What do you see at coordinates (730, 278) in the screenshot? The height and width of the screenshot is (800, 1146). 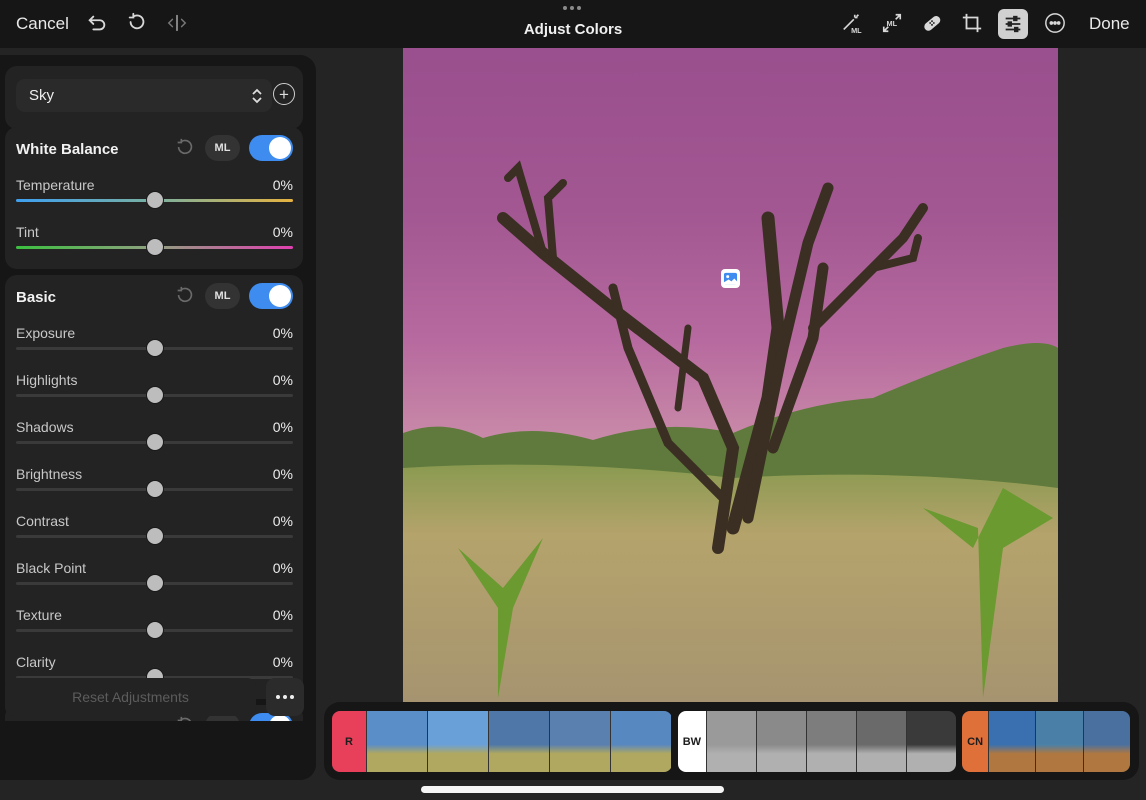 I see `mask-pin-image-icon` at bounding box center [730, 278].